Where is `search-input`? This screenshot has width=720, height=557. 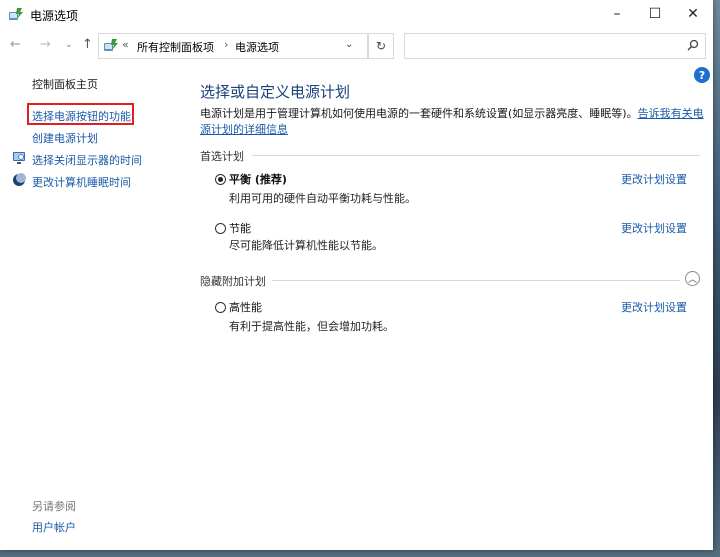
search-input is located at coordinates (555, 46).